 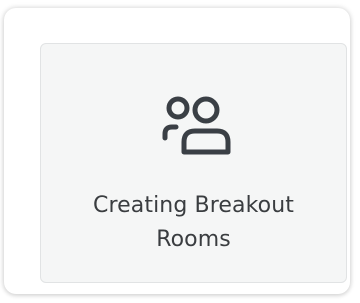 What do you see at coordinates (194, 126) in the screenshot?
I see `users-icon` at bounding box center [194, 126].